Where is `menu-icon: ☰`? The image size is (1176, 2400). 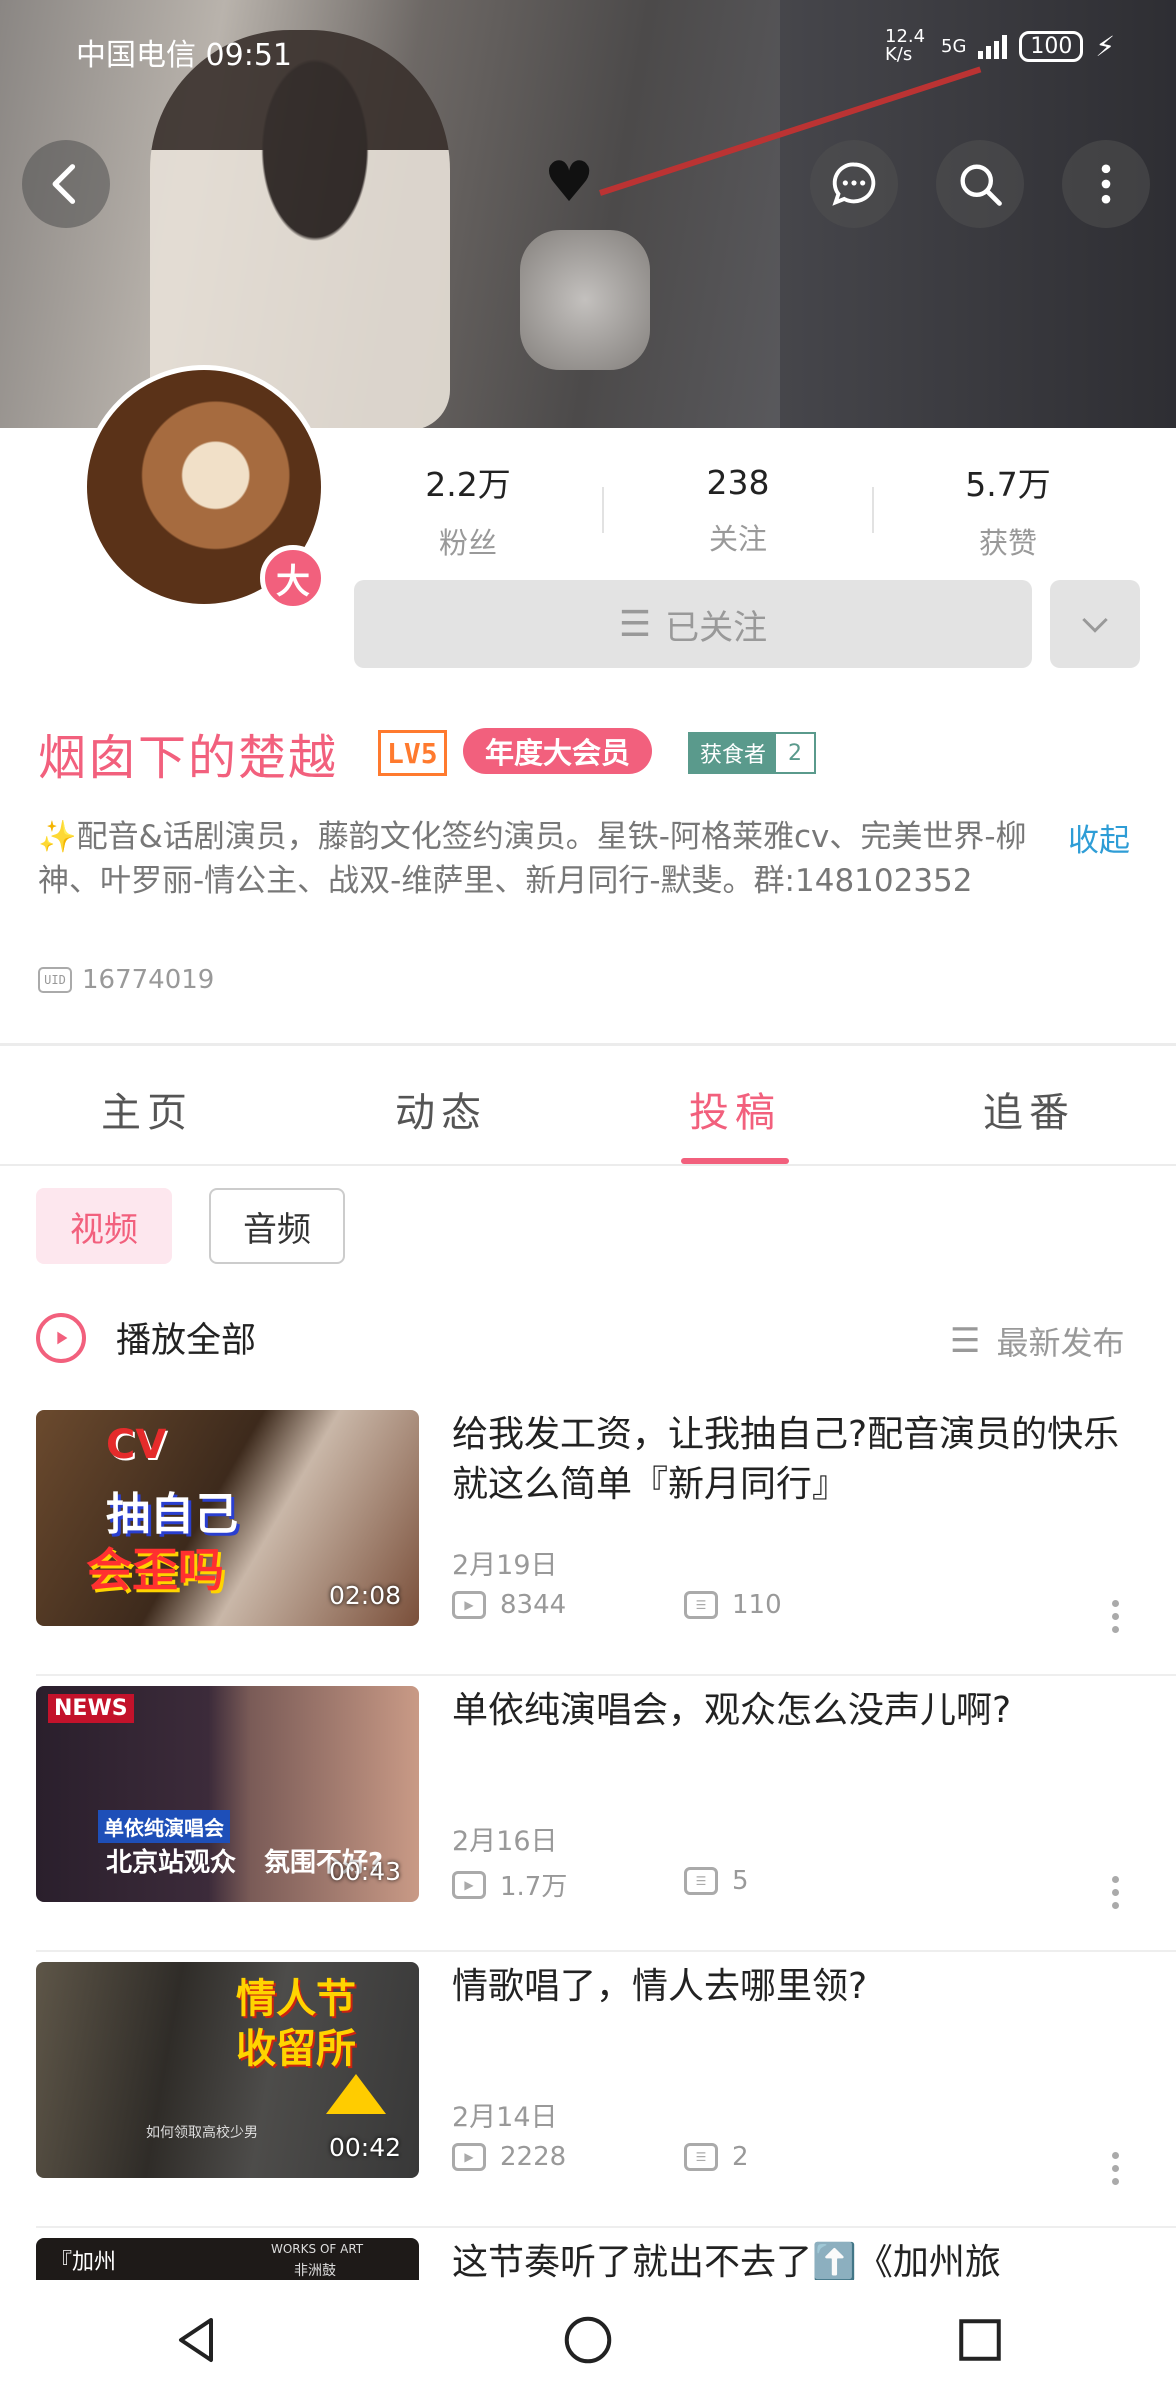 menu-icon: ☰ is located at coordinates (635, 624).